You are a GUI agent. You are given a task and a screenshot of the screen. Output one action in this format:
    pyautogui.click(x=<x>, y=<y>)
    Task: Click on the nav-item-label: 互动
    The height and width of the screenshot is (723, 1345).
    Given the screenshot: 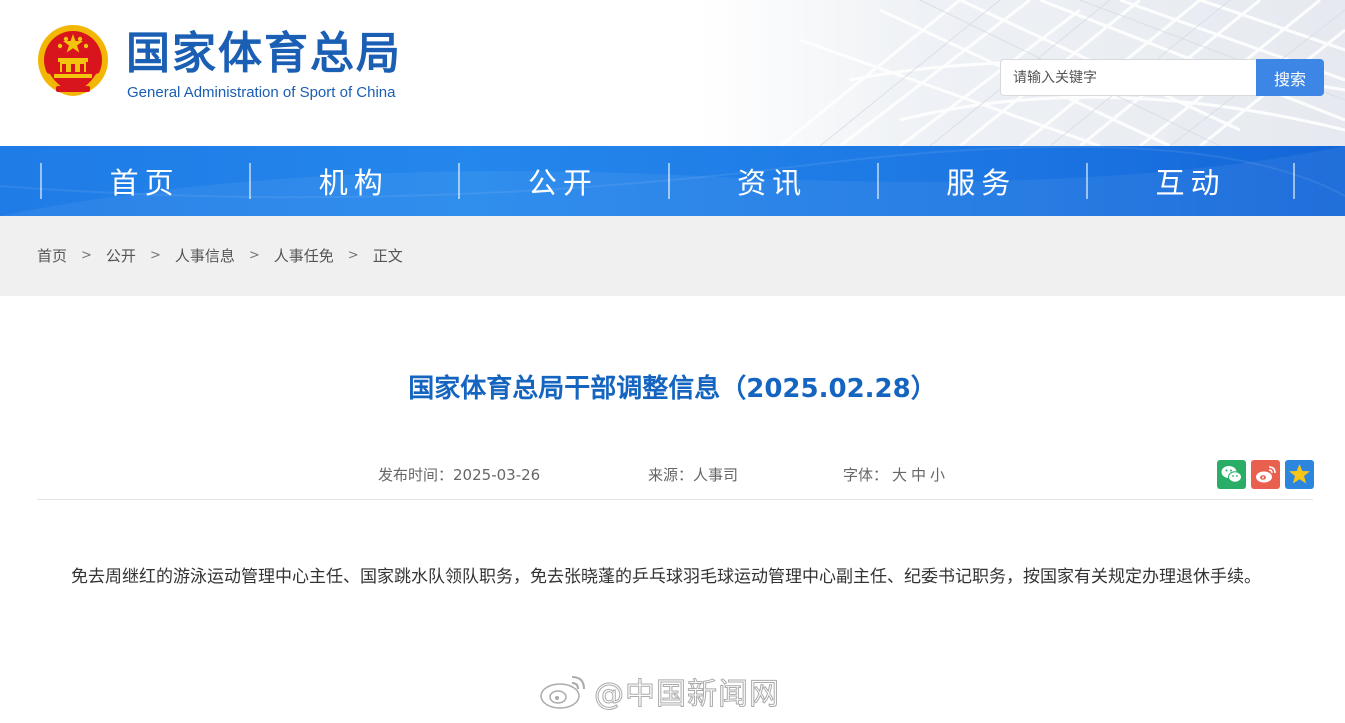 What is the action you would take?
    pyautogui.click(x=1190, y=183)
    